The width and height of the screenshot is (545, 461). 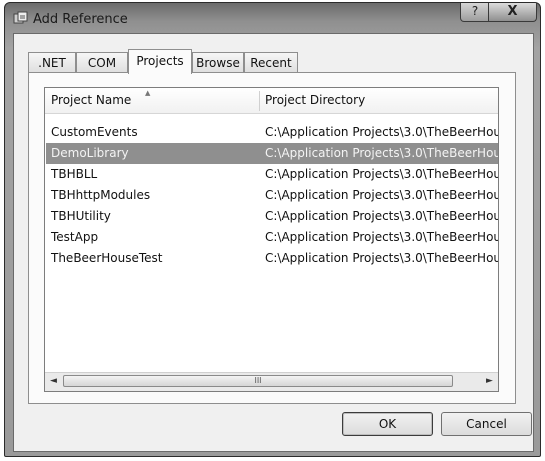 What do you see at coordinates (81, 216) in the screenshot?
I see `project-name: TBHUtility` at bounding box center [81, 216].